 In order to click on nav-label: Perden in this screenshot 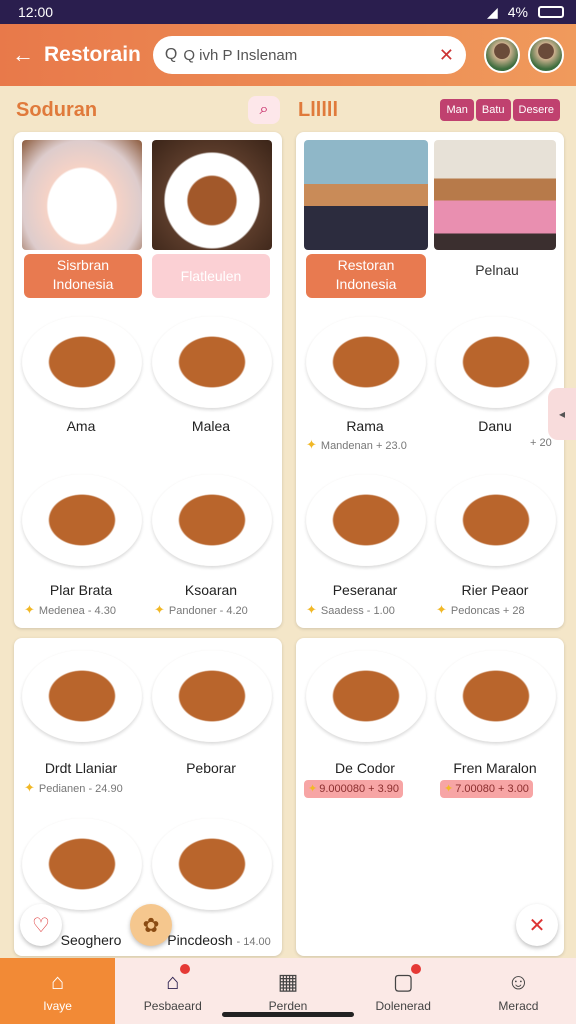, I will do `click(288, 1006)`.